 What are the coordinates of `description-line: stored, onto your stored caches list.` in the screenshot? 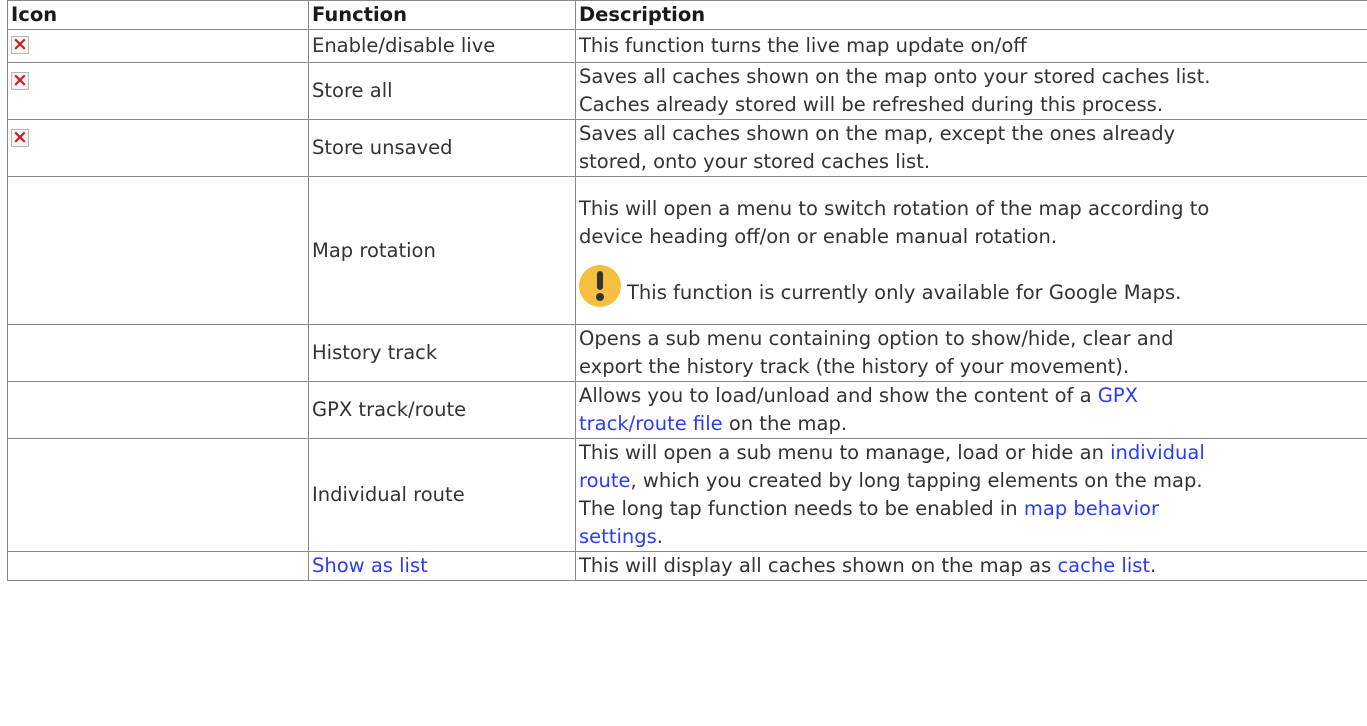 It's located at (755, 161).